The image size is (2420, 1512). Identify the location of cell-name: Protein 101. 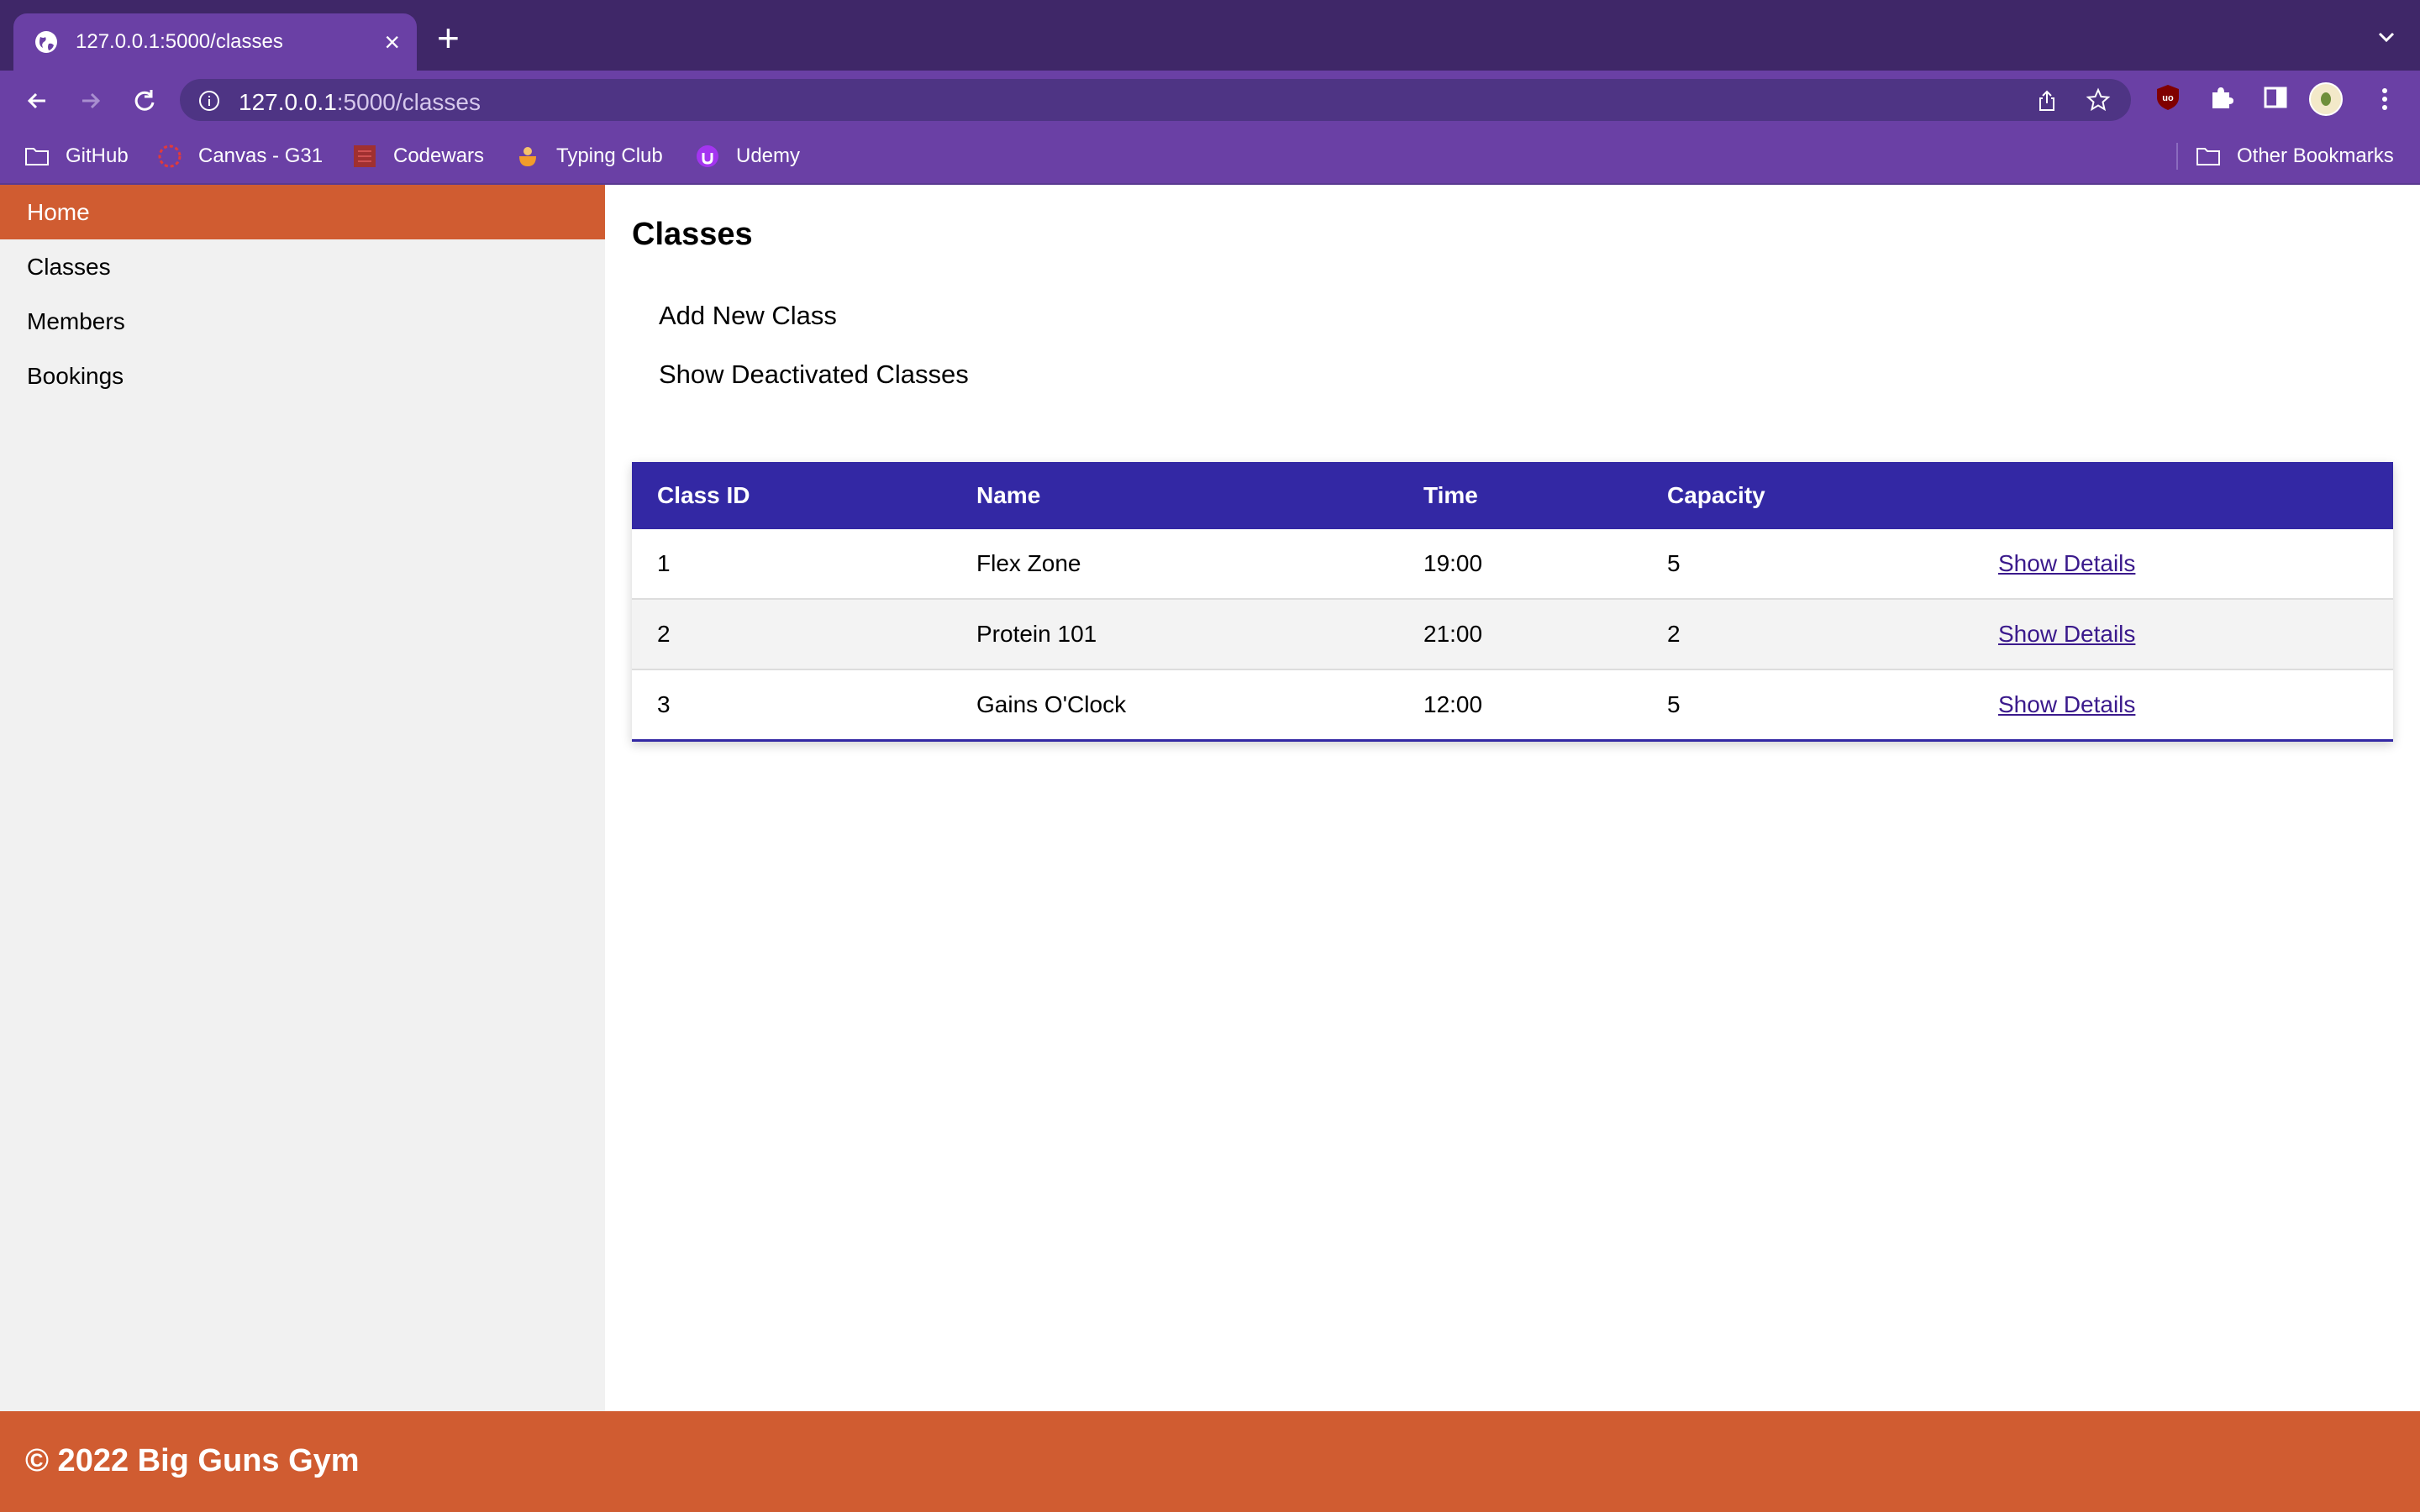
(1174, 634).